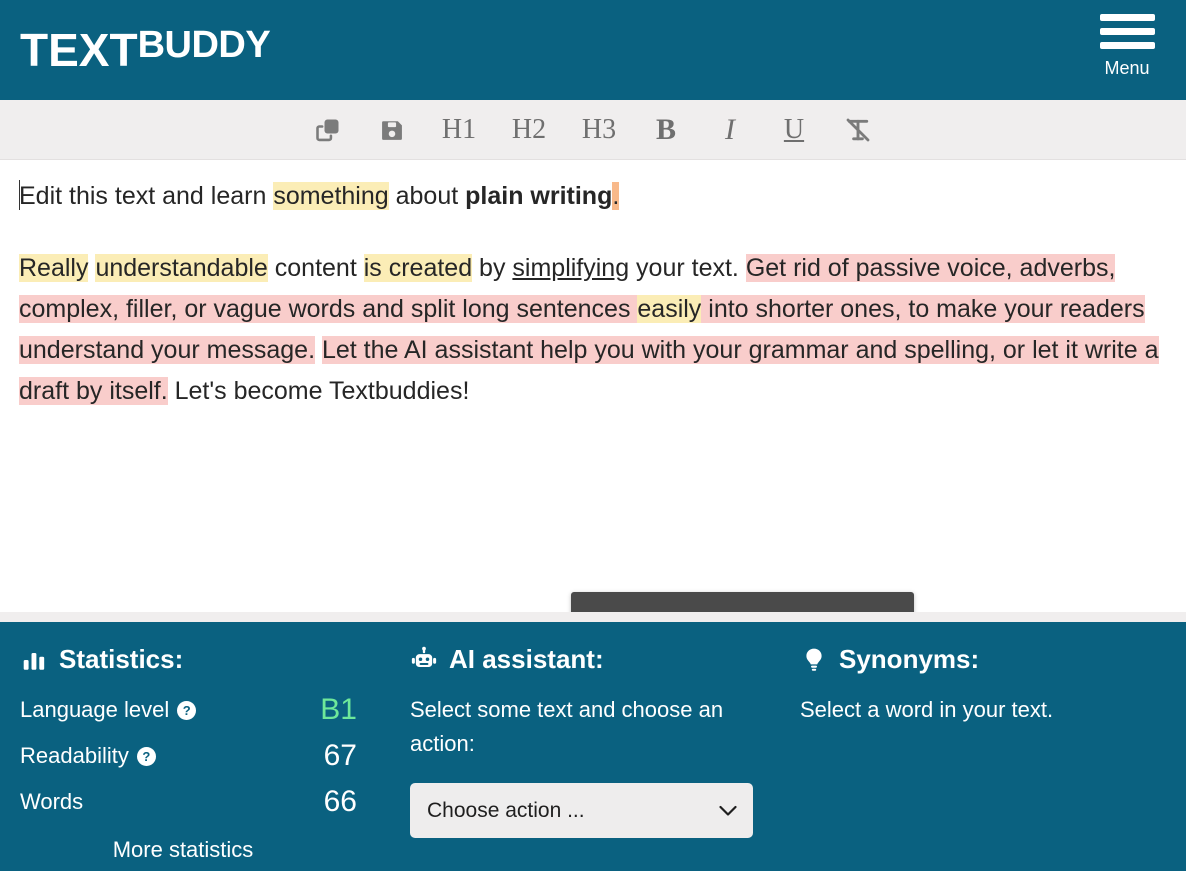  I want to click on p2-highlight-really: Really, so click(54, 268).